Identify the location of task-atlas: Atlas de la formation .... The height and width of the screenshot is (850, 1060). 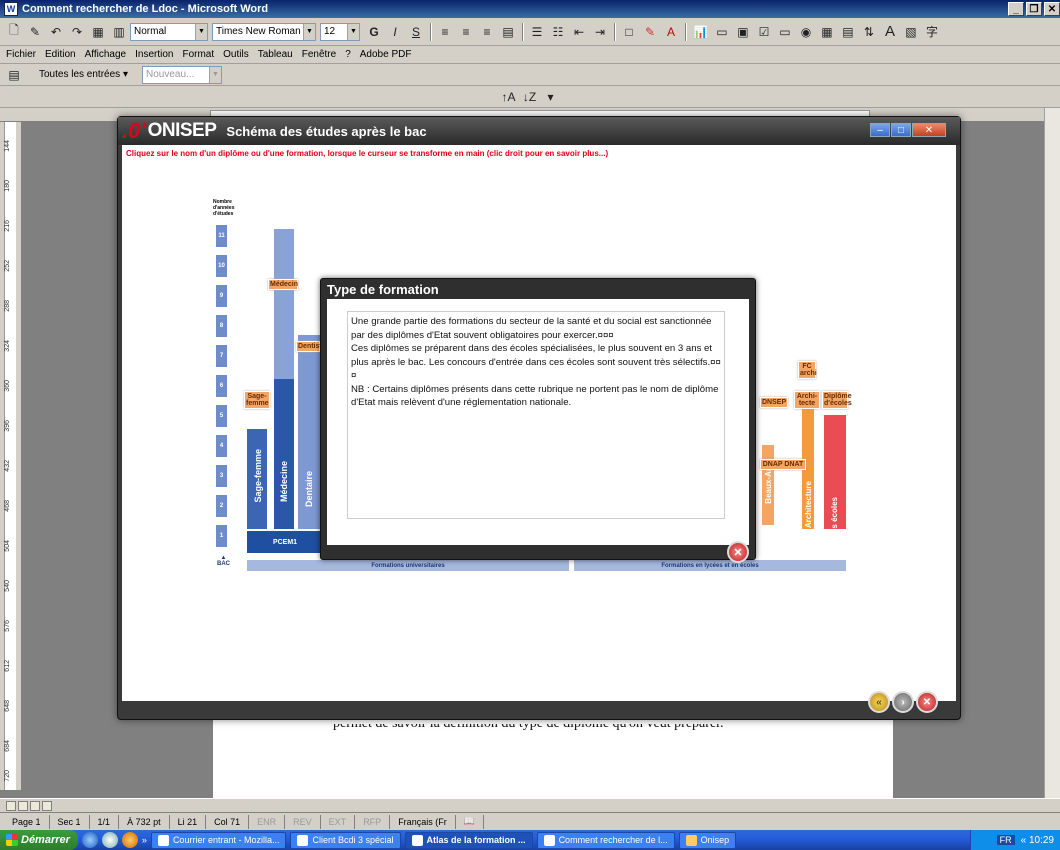
(468, 840).